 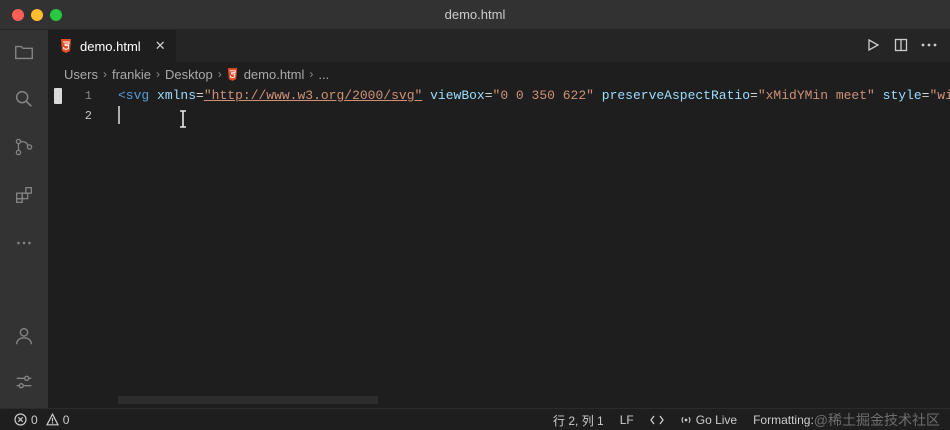 What do you see at coordinates (177, 95) in the screenshot?
I see `code-attr: xmlns` at bounding box center [177, 95].